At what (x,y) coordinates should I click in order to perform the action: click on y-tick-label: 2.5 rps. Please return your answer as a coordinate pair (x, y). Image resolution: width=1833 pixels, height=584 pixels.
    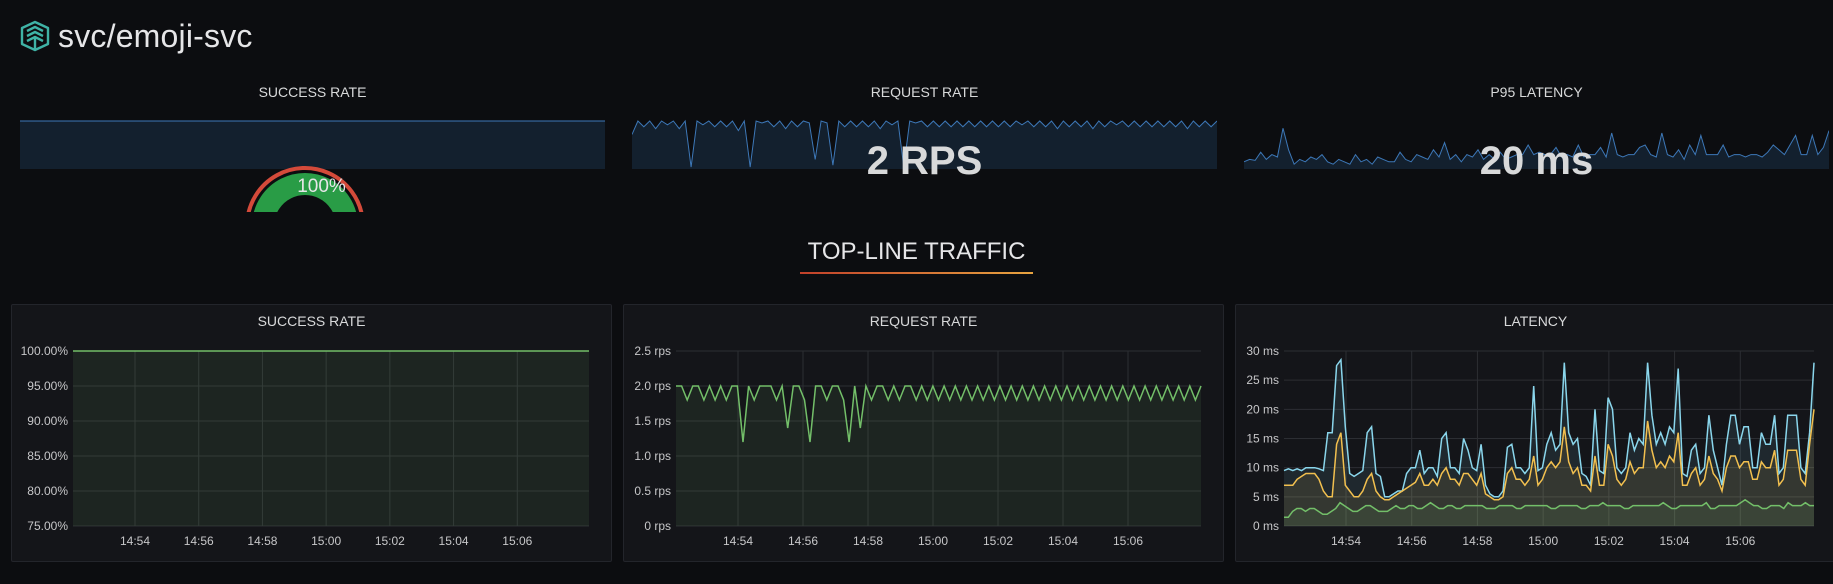
    Looking at the image, I should click on (652, 351).